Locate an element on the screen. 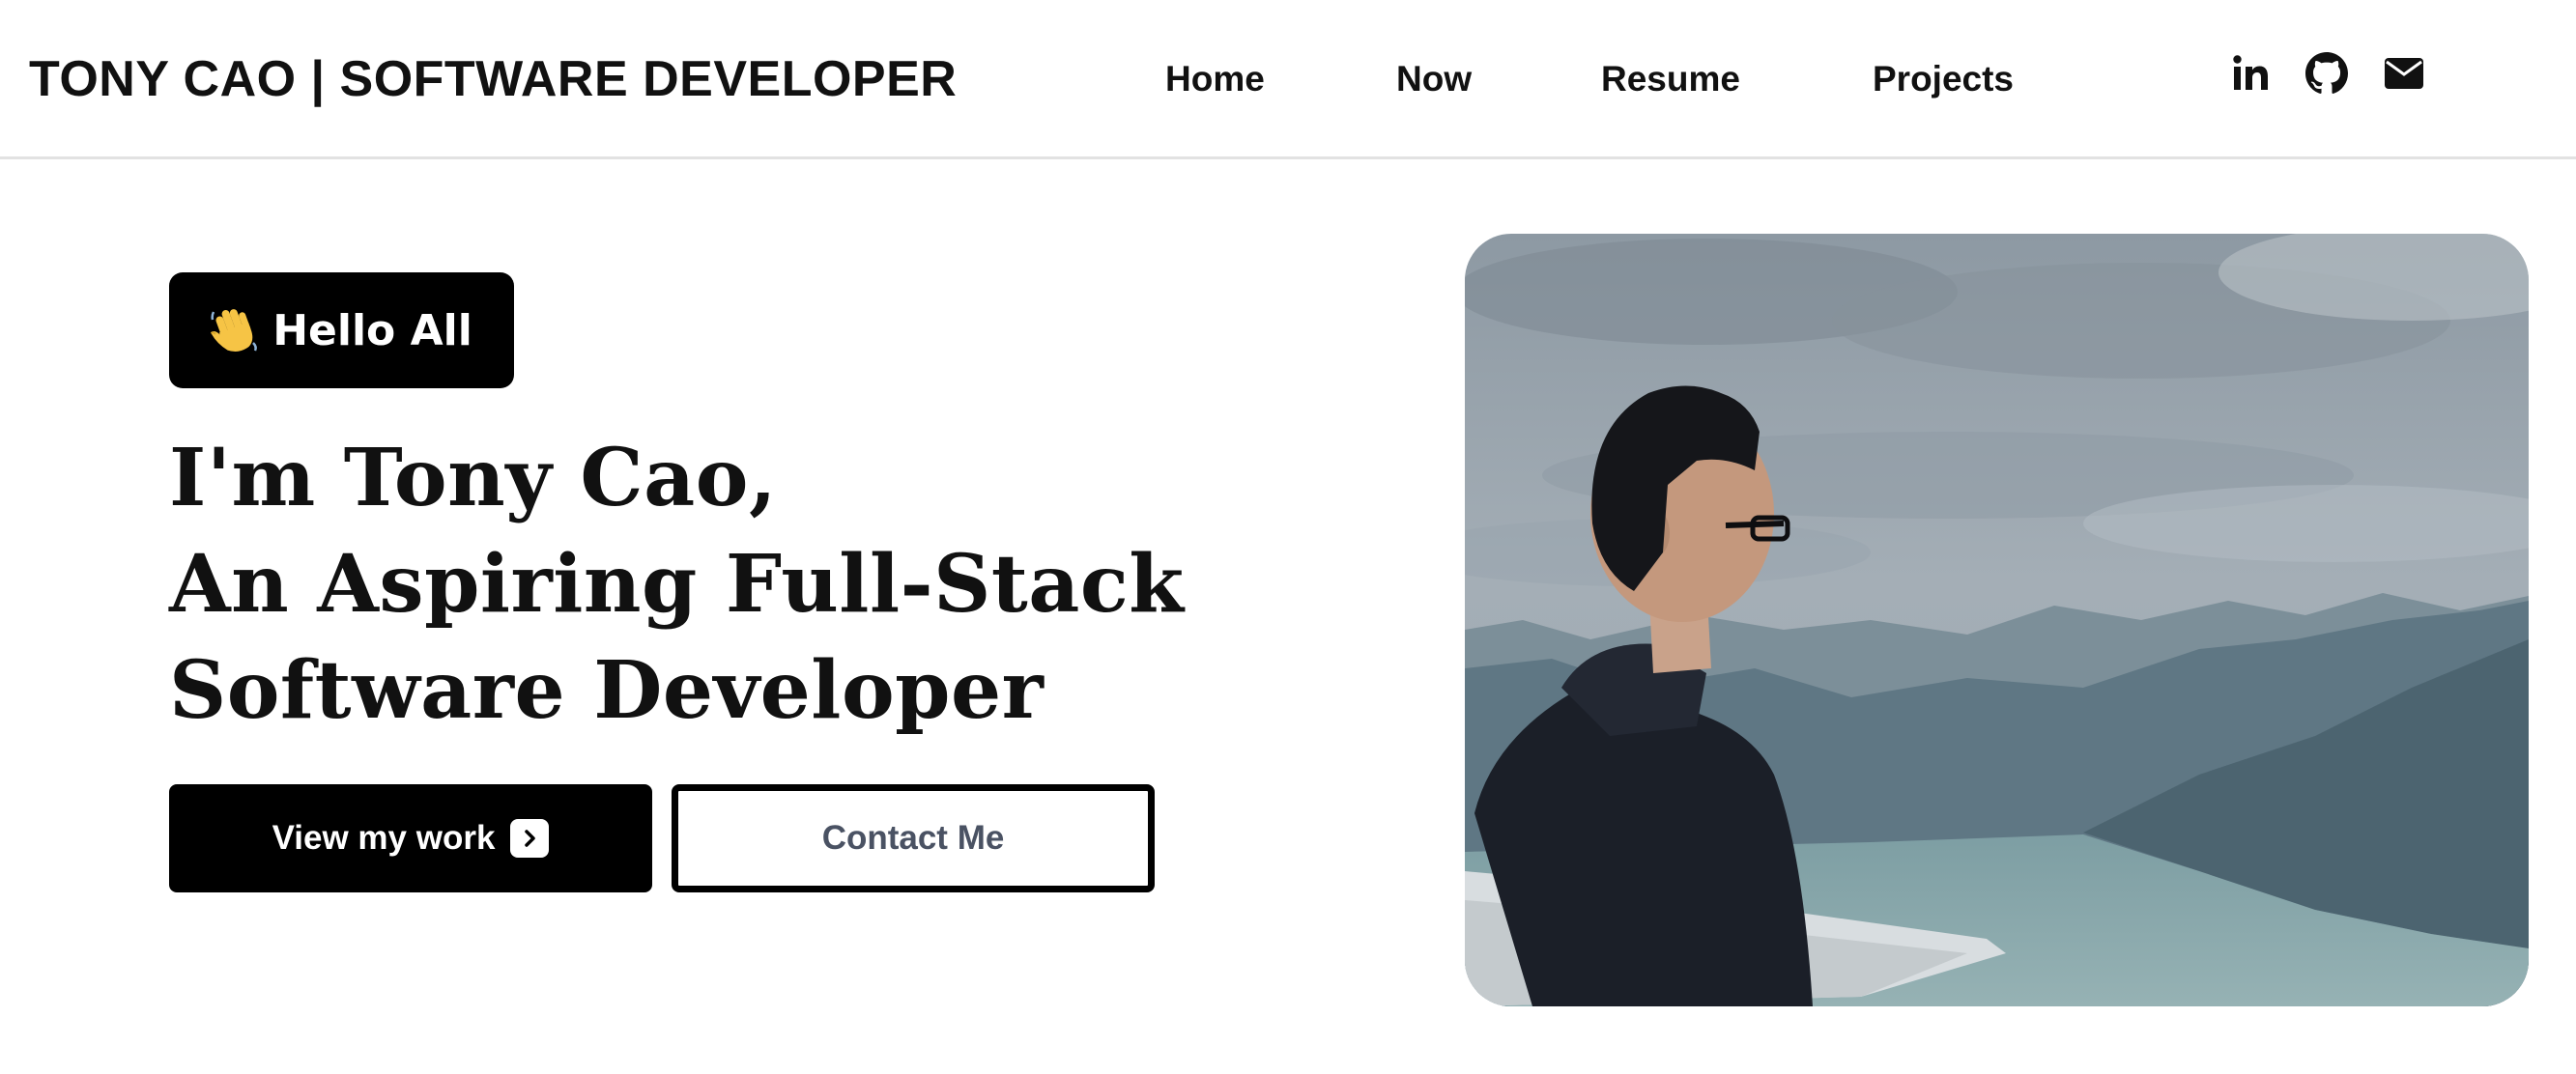 This screenshot has height=1074, width=2576. headline-line-2: An Aspiring Full-Stack is located at coordinates (677, 584).